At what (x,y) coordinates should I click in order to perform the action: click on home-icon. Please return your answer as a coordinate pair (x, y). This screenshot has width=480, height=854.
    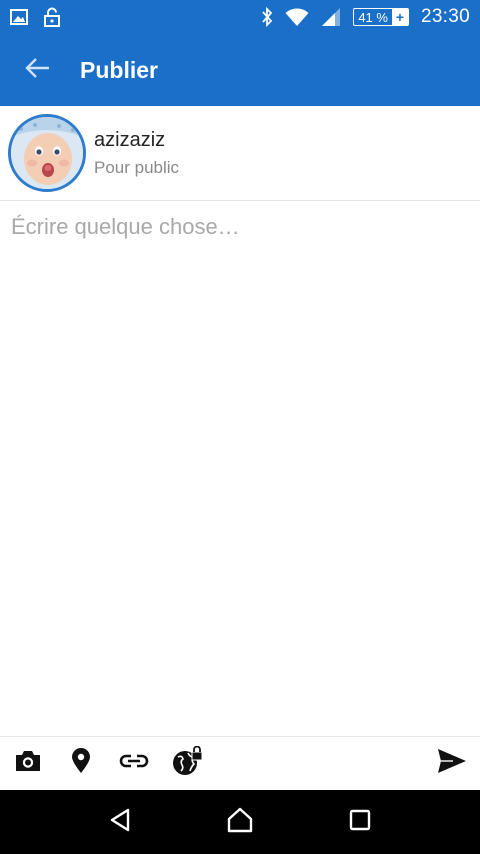
    Looking at the image, I should click on (240, 822).